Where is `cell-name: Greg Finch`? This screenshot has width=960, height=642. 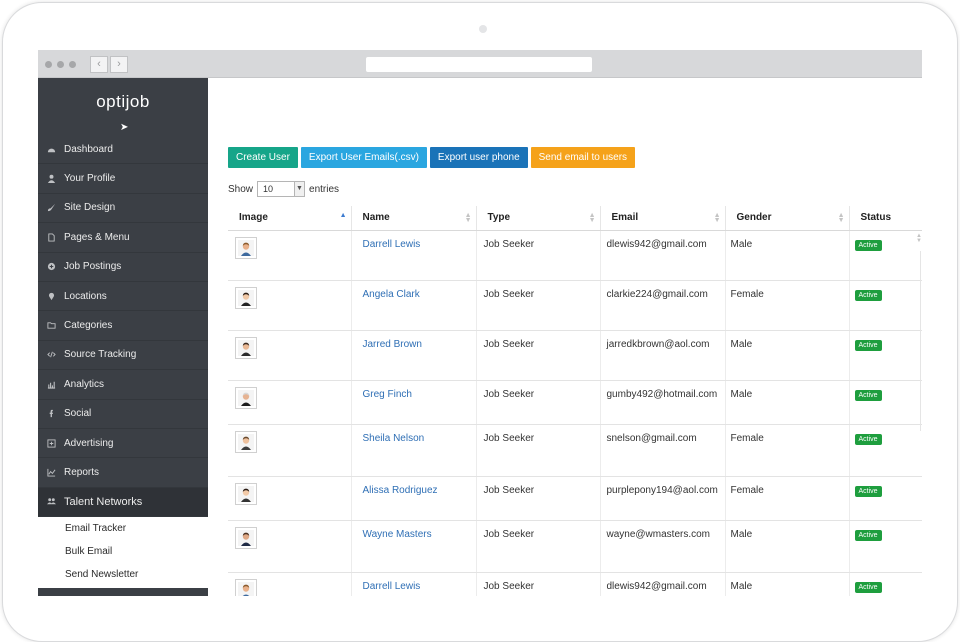 cell-name: Greg Finch is located at coordinates (414, 402).